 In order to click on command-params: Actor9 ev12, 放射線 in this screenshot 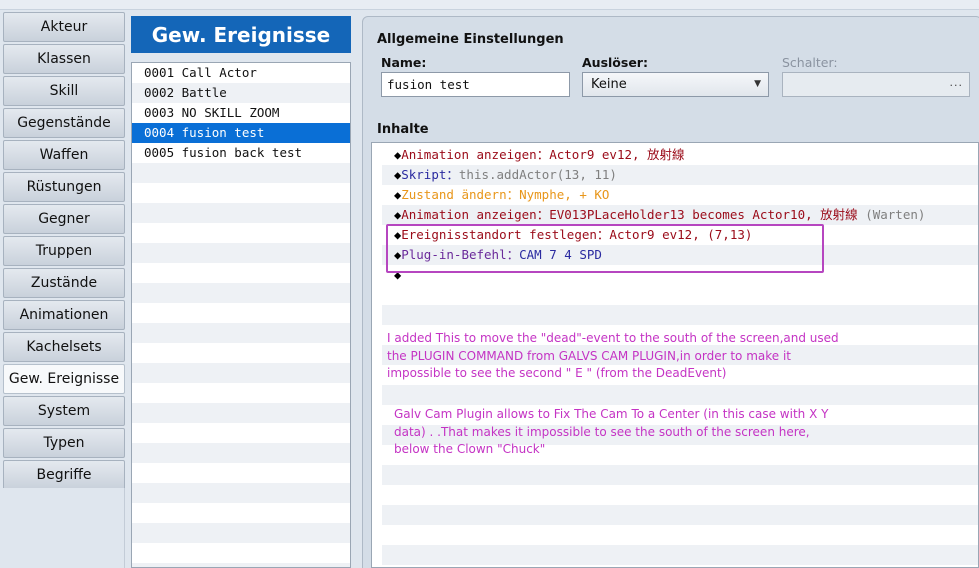, I will do `click(617, 154)`.